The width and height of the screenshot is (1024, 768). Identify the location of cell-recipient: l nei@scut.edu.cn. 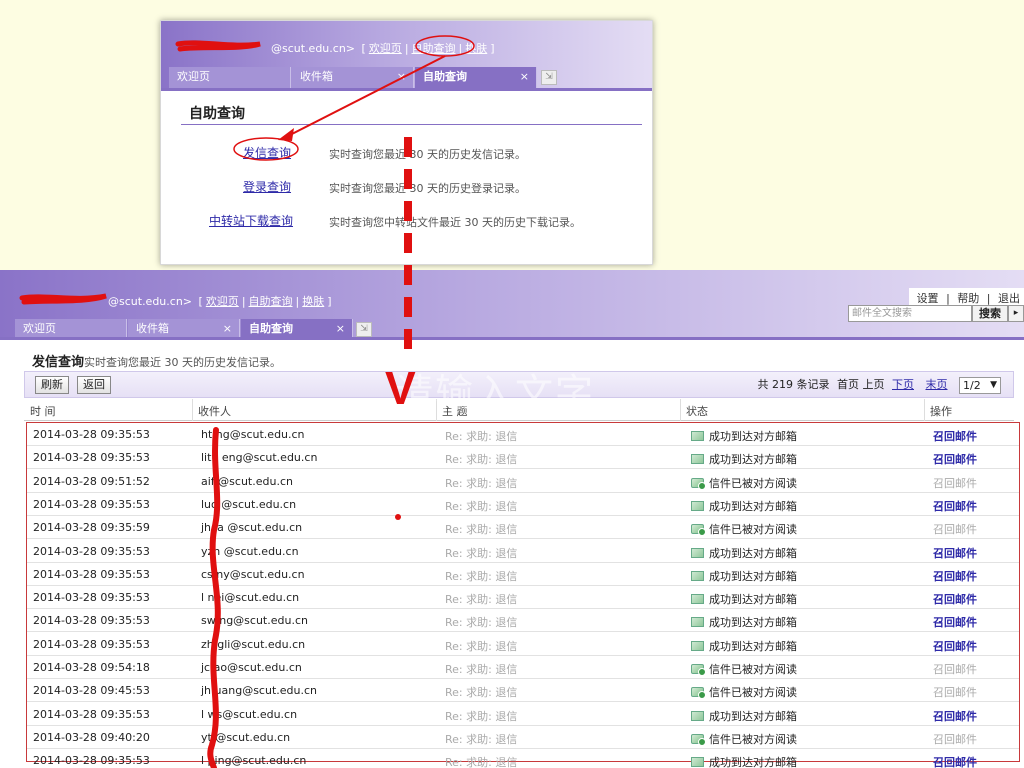
(250, 598).